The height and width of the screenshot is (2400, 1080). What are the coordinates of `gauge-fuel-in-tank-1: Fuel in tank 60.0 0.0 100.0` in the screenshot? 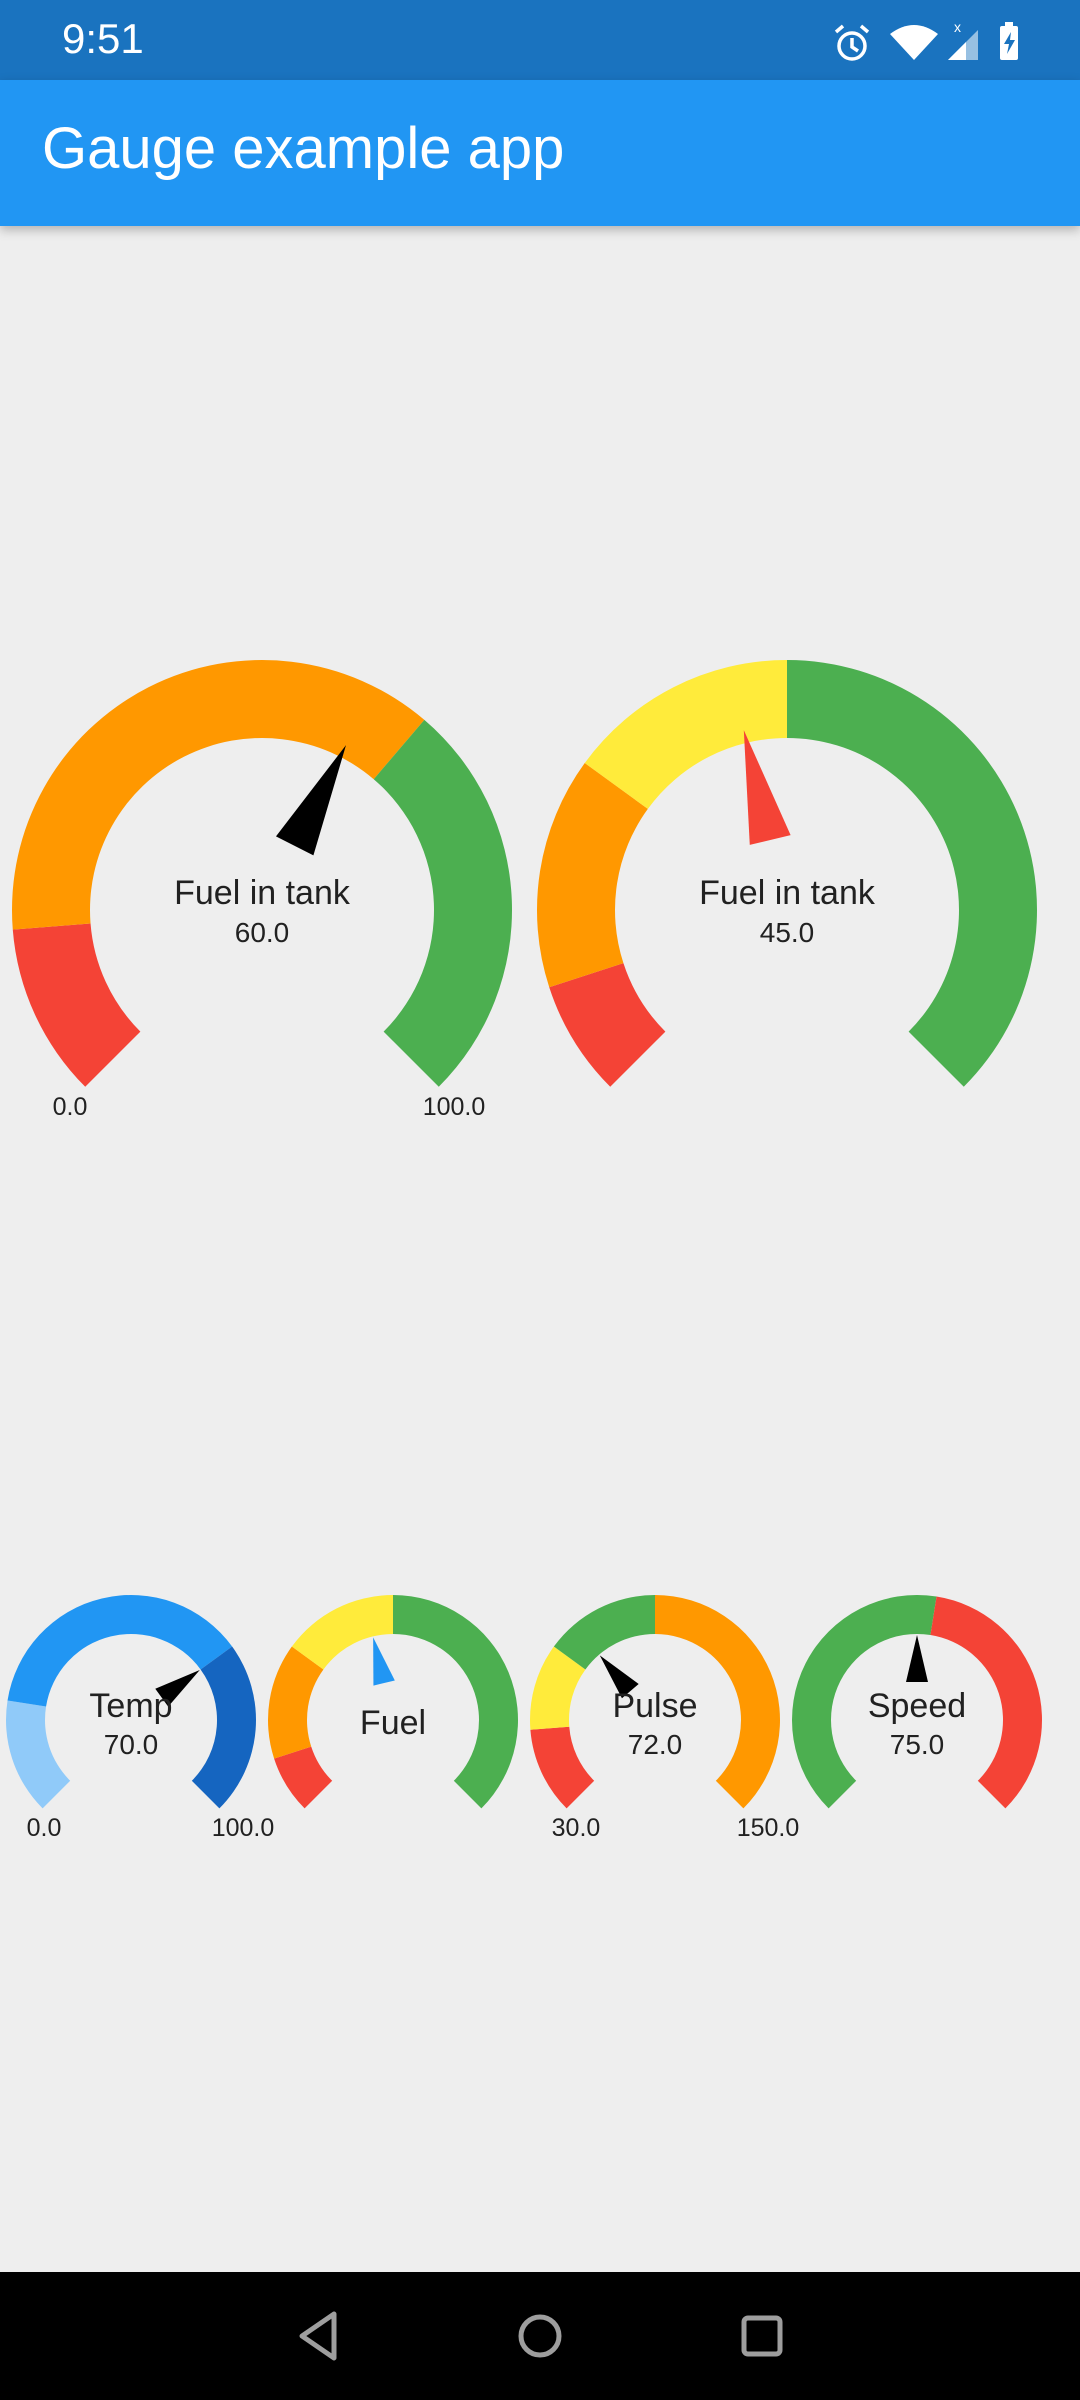 It's located at (262, 890).